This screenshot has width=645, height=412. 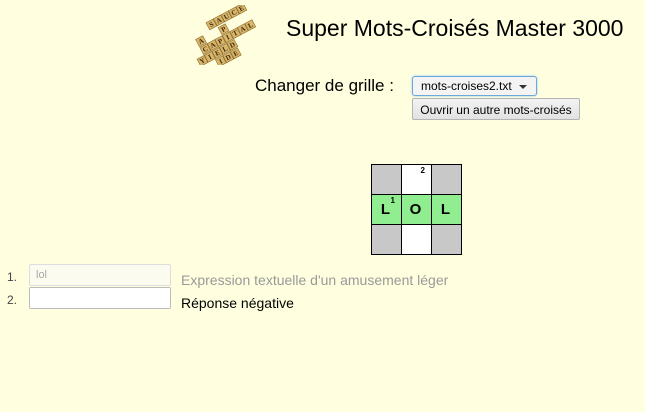 I want to click on crossword-cell: L, so click(x=447, y=210).